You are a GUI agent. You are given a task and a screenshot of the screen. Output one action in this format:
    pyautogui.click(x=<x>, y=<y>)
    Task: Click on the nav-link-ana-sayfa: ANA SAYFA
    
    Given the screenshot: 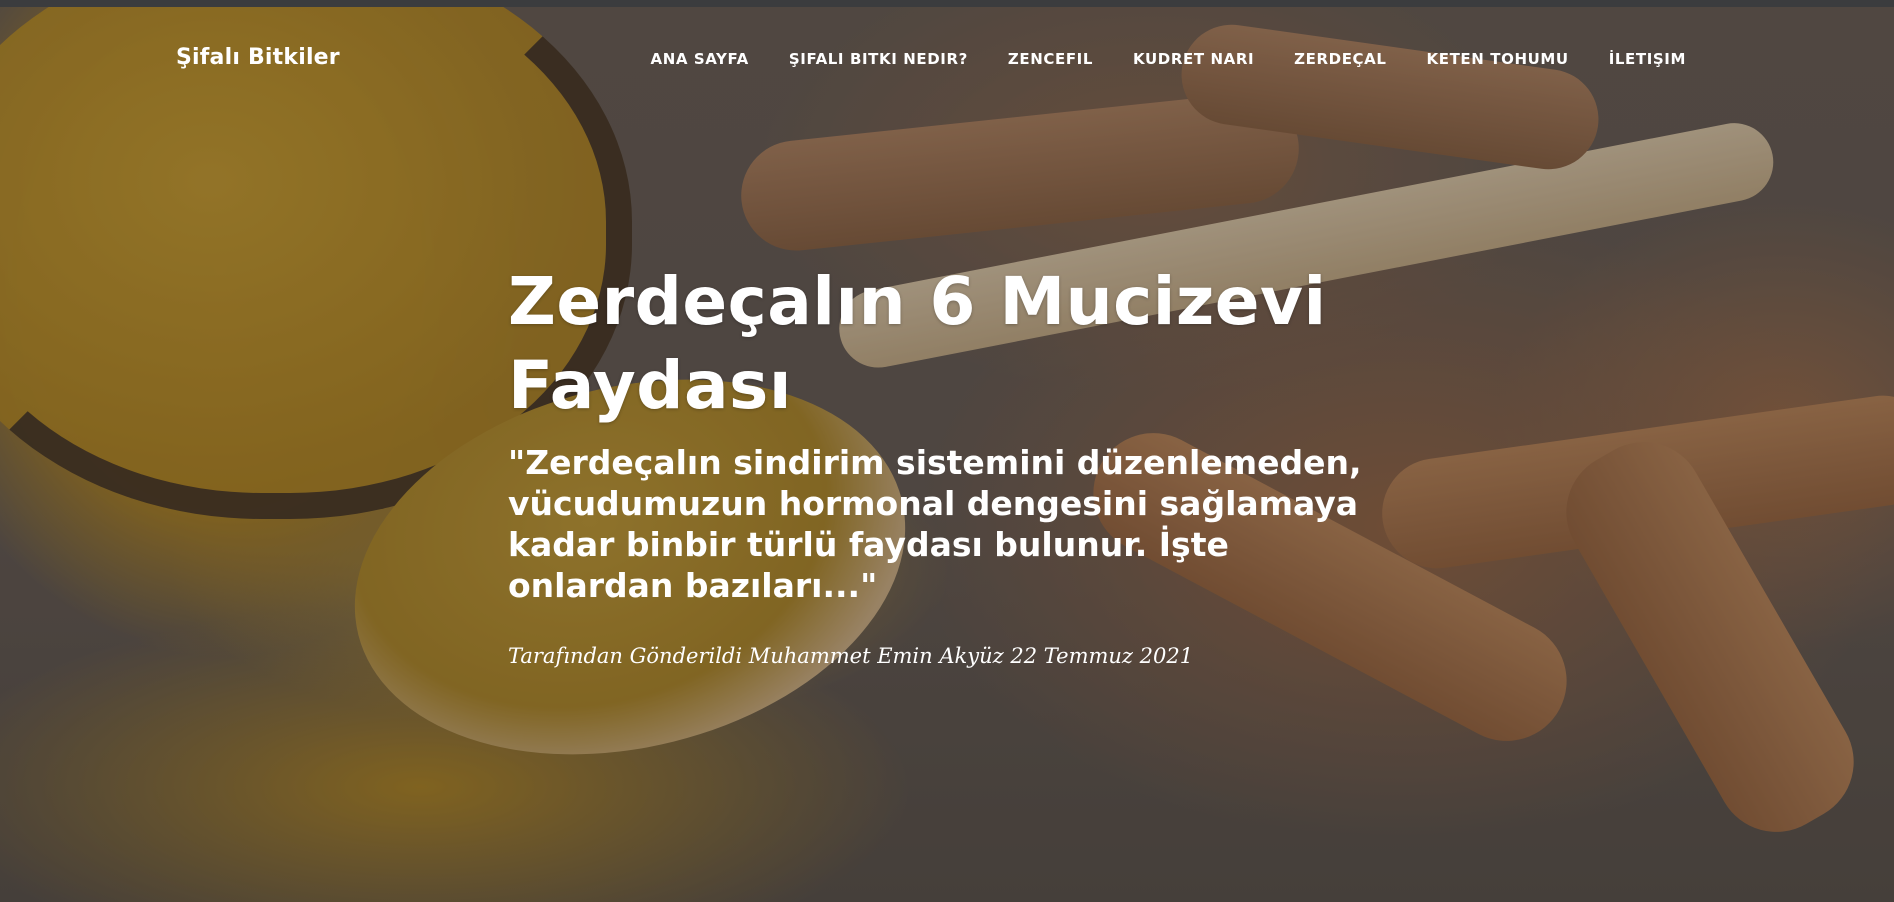 What is the action you would take?
    pyautogui.click(x=699, y=59)
    